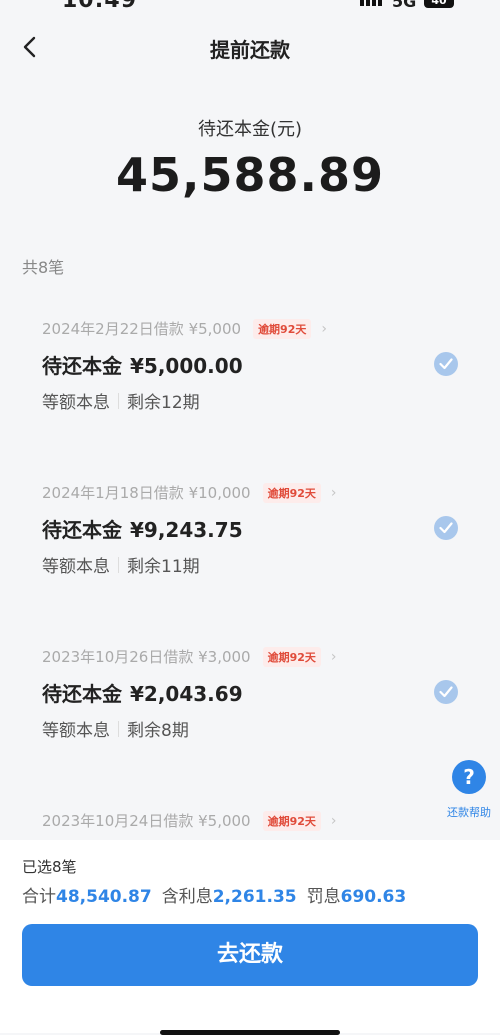 This screenshot has width=500, height=1035. Describe the element at coordinates (323, 897) in the screenshot. I see `penalty-label: 罚息` at that location.